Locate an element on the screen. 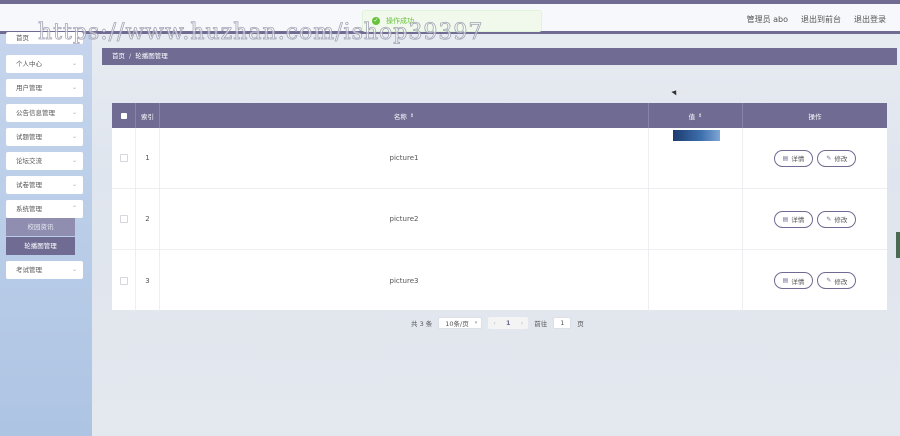  sidebar-subitem-campus-news: 校园资讯 is located at coordinates (40, 227).